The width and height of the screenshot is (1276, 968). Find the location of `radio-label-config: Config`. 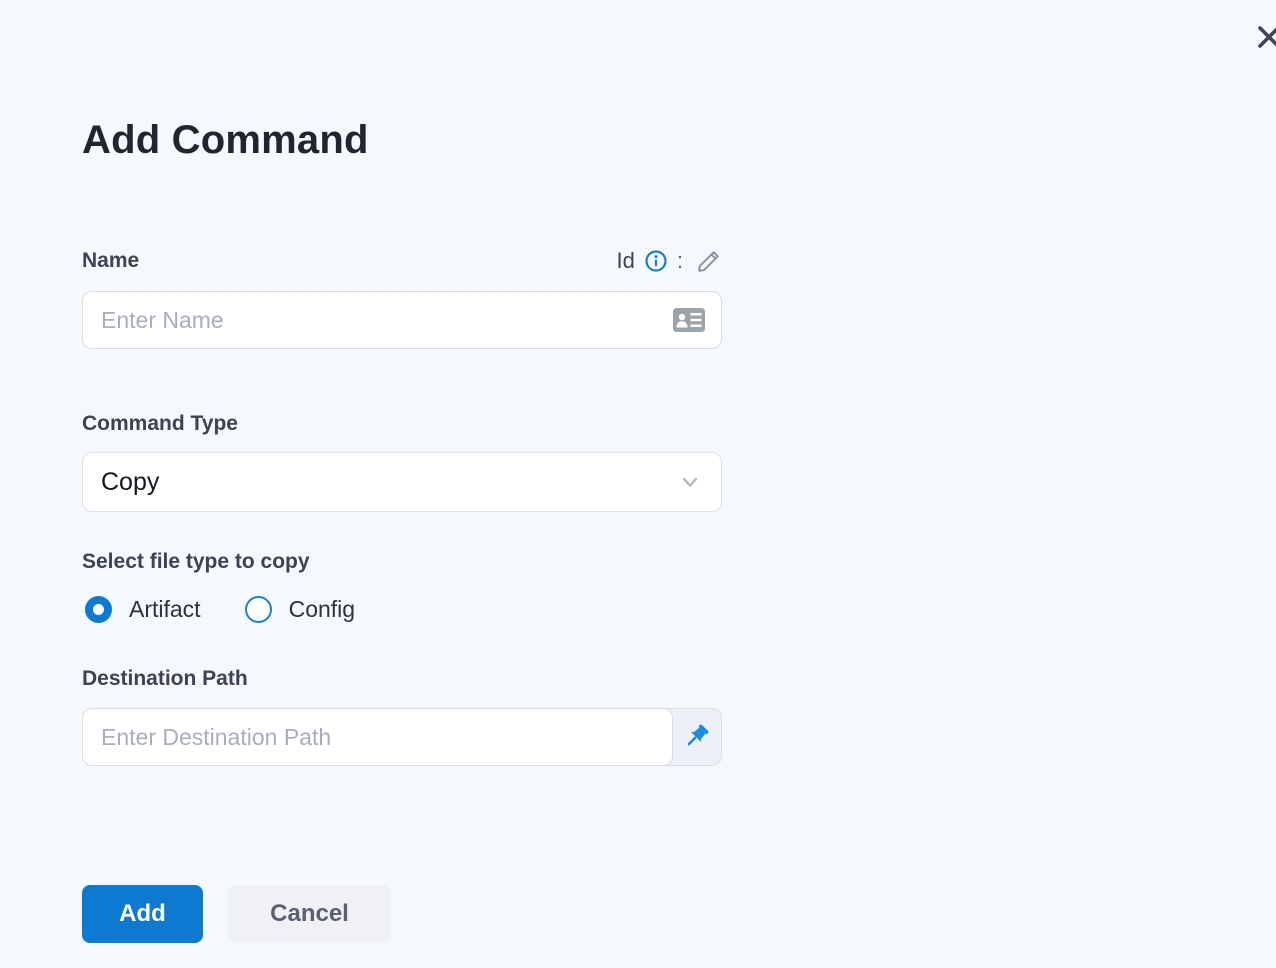

radio-label-config: Config is located at coordinates (322, 609).